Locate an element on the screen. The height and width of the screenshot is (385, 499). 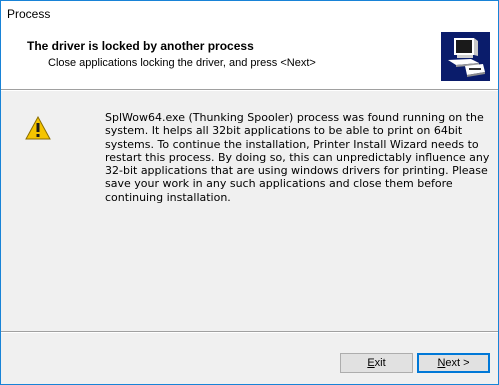
exit-button: Exit is located at coordinates (376, 363).